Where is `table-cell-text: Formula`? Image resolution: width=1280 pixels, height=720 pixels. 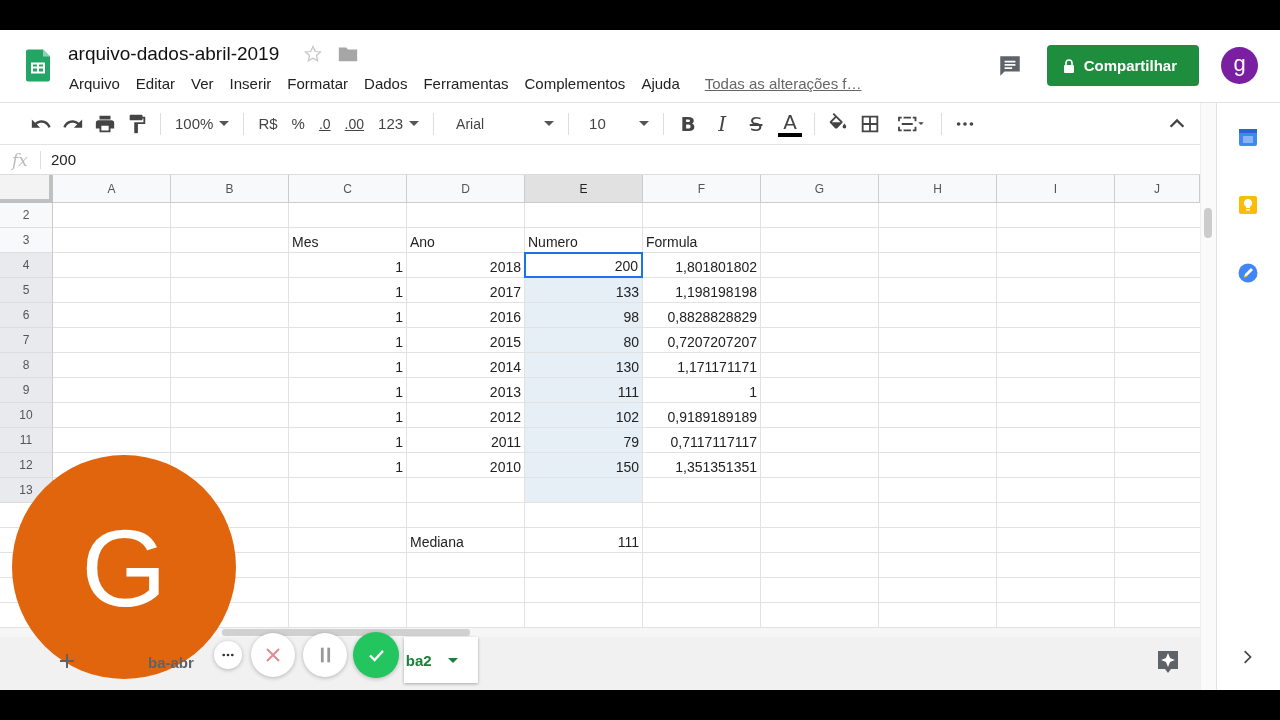
table-cell-text: Formula is located at coordinates (672, 242).